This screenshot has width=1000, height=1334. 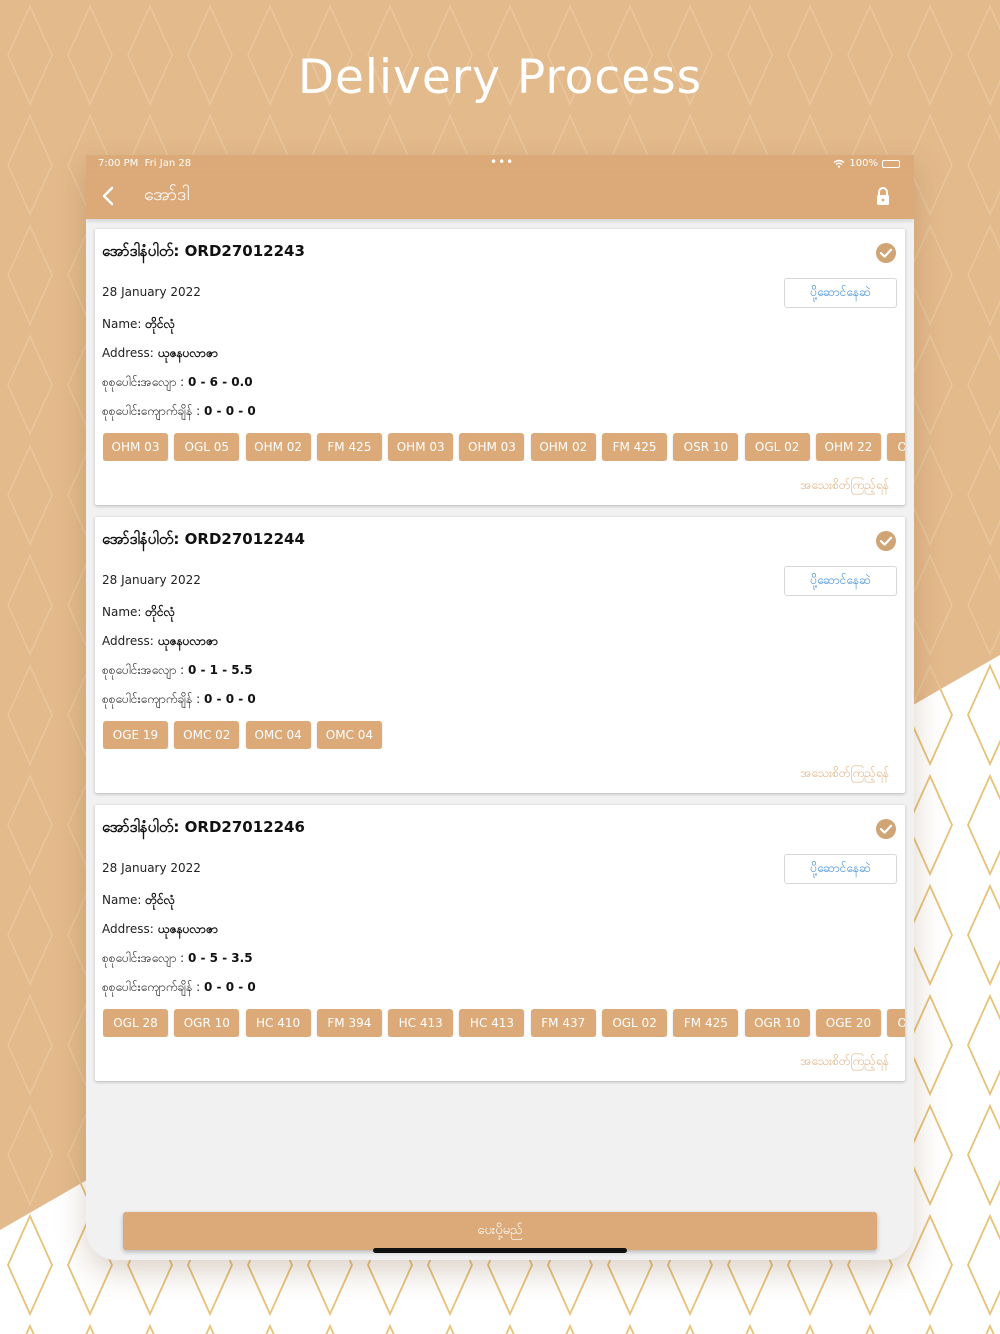 I want to click on status-right: 100%, so click(x=866, y=163).